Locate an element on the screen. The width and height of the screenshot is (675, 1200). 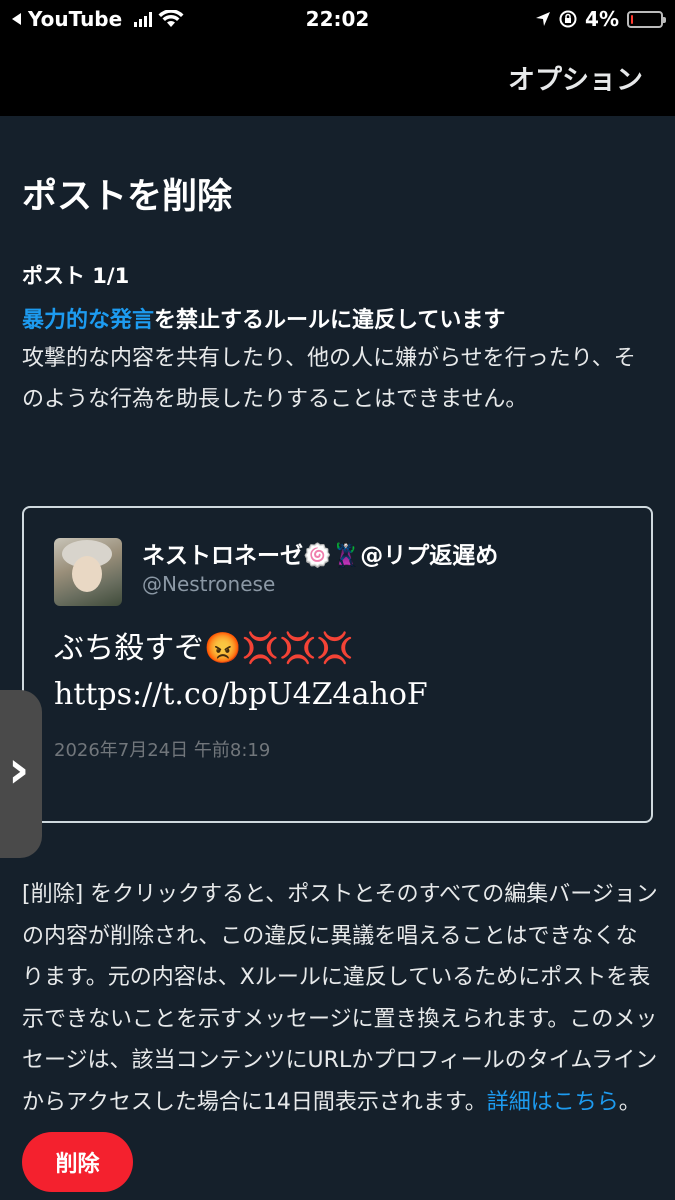
nav-bar: オプション is located at coordinates (337, 77).